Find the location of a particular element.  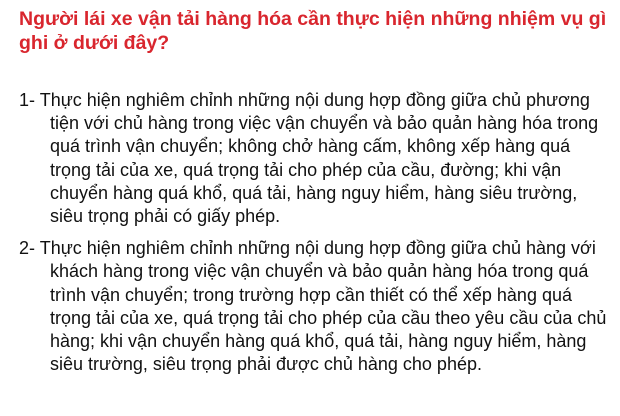

option-number: 1- is located at coordinates (27, 100).